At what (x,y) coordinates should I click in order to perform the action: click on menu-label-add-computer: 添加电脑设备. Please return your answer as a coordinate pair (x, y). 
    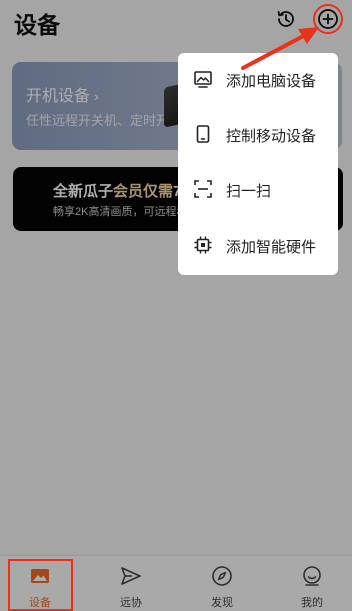
    Looking at the image, I should click on (271, 81).